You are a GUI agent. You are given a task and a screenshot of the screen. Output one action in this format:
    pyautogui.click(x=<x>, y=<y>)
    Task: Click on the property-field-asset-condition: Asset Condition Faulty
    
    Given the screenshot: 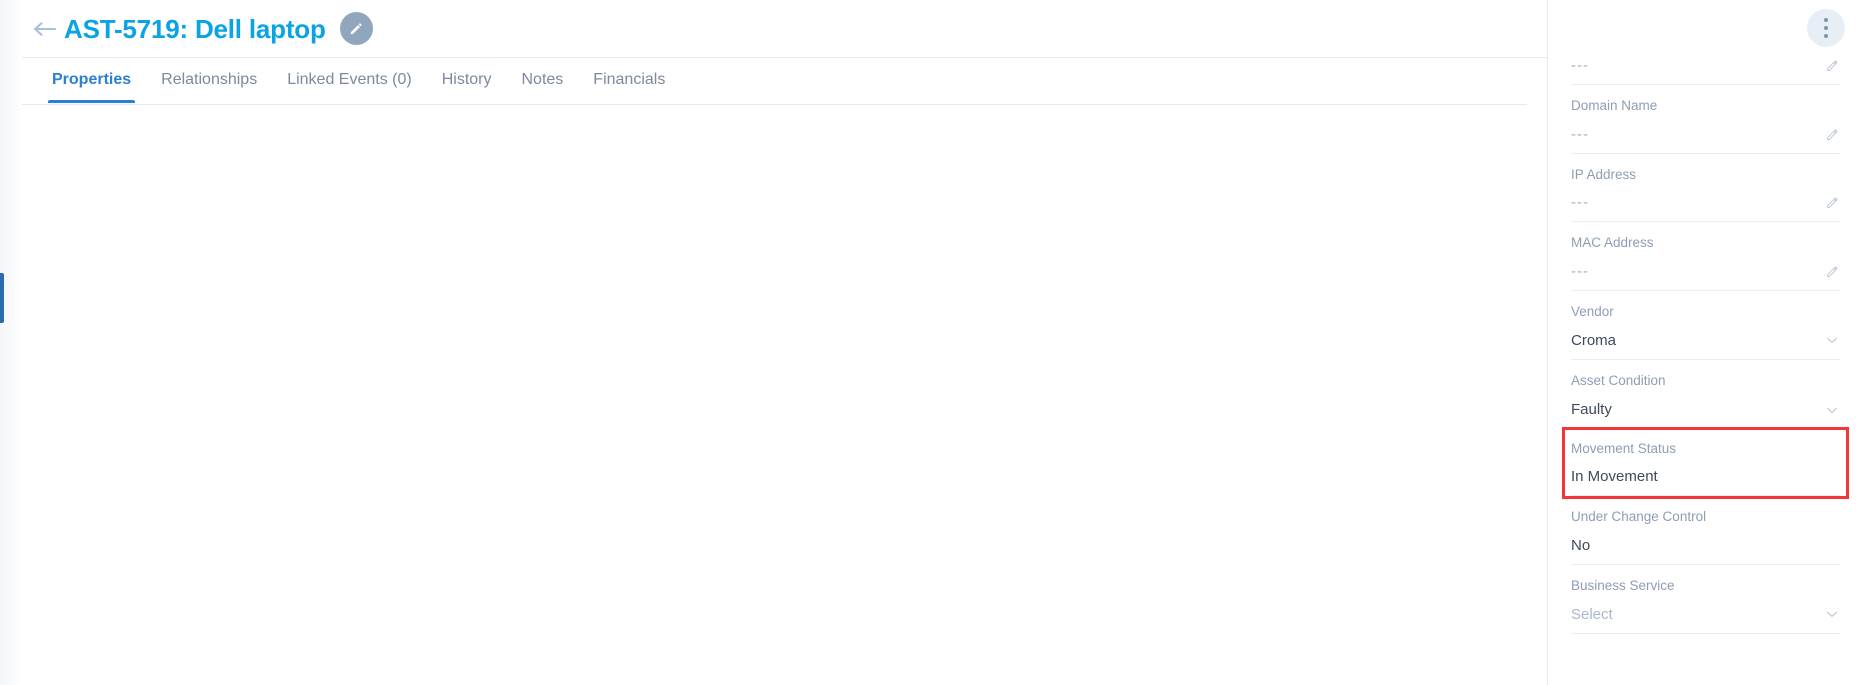 What is the action you would take?
    pyautogui.click(x=1705, y=395)
    